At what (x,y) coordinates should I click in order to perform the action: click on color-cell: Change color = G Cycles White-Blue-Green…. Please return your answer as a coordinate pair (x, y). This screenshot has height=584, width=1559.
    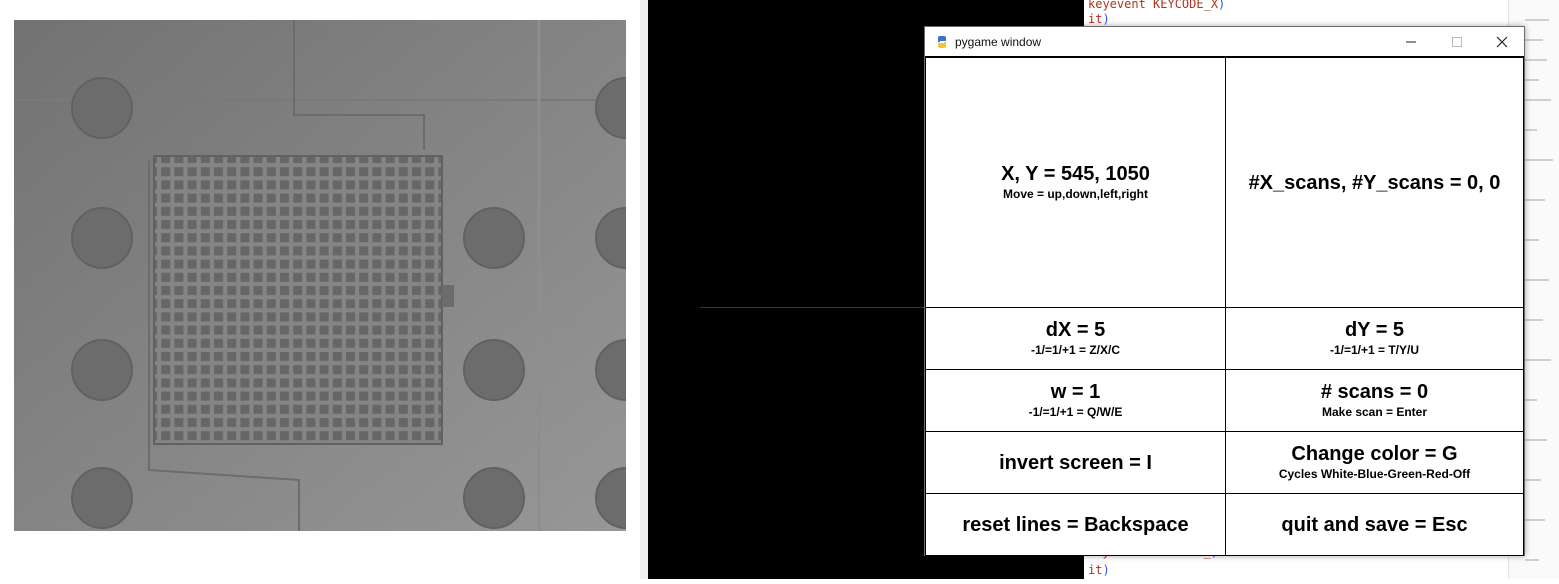
    Looking at the image, I should click on (1374, 462).